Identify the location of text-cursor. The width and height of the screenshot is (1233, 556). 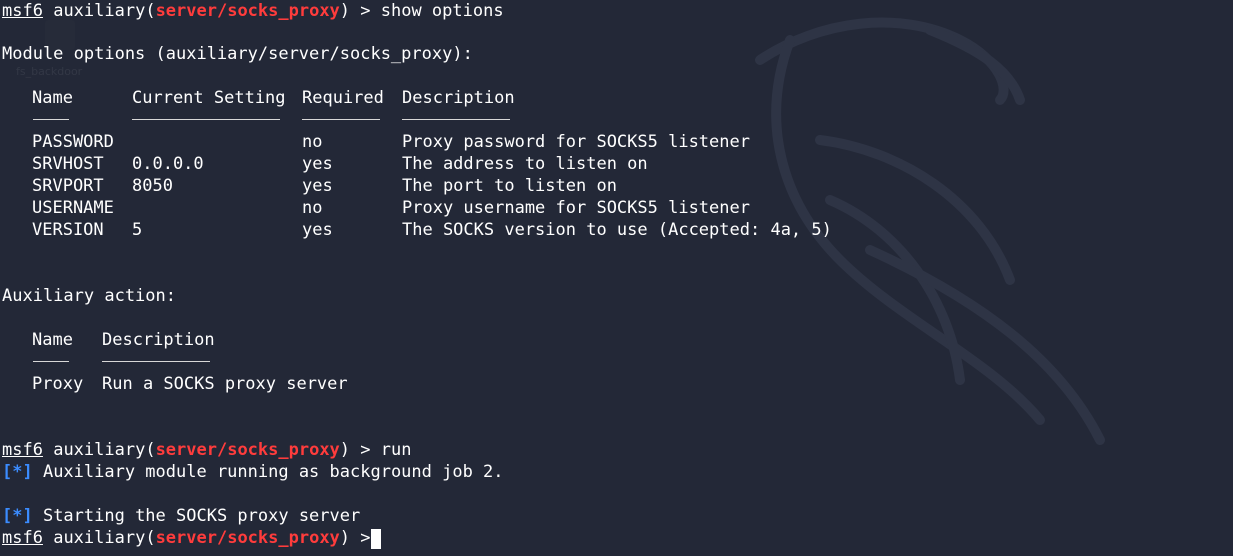
(376, 539).